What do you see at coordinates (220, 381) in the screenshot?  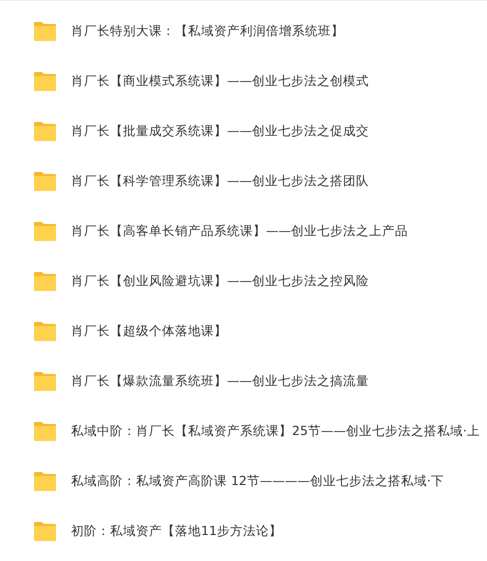 I see `folder-name: 肖厂长【爆款流量系统班】——创业七步法之搞流量` at bounding box center [220, 381].